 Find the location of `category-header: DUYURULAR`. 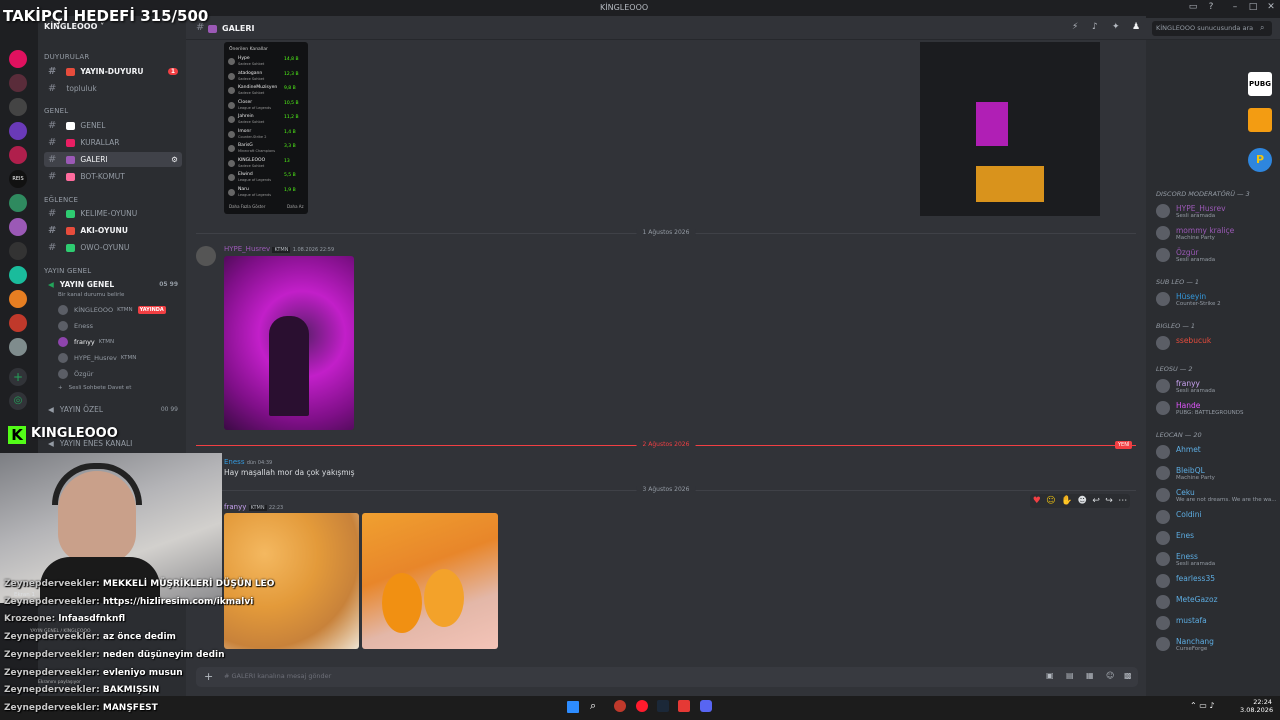

category-header: DUYURULAR is located at coordinates (66, 57).